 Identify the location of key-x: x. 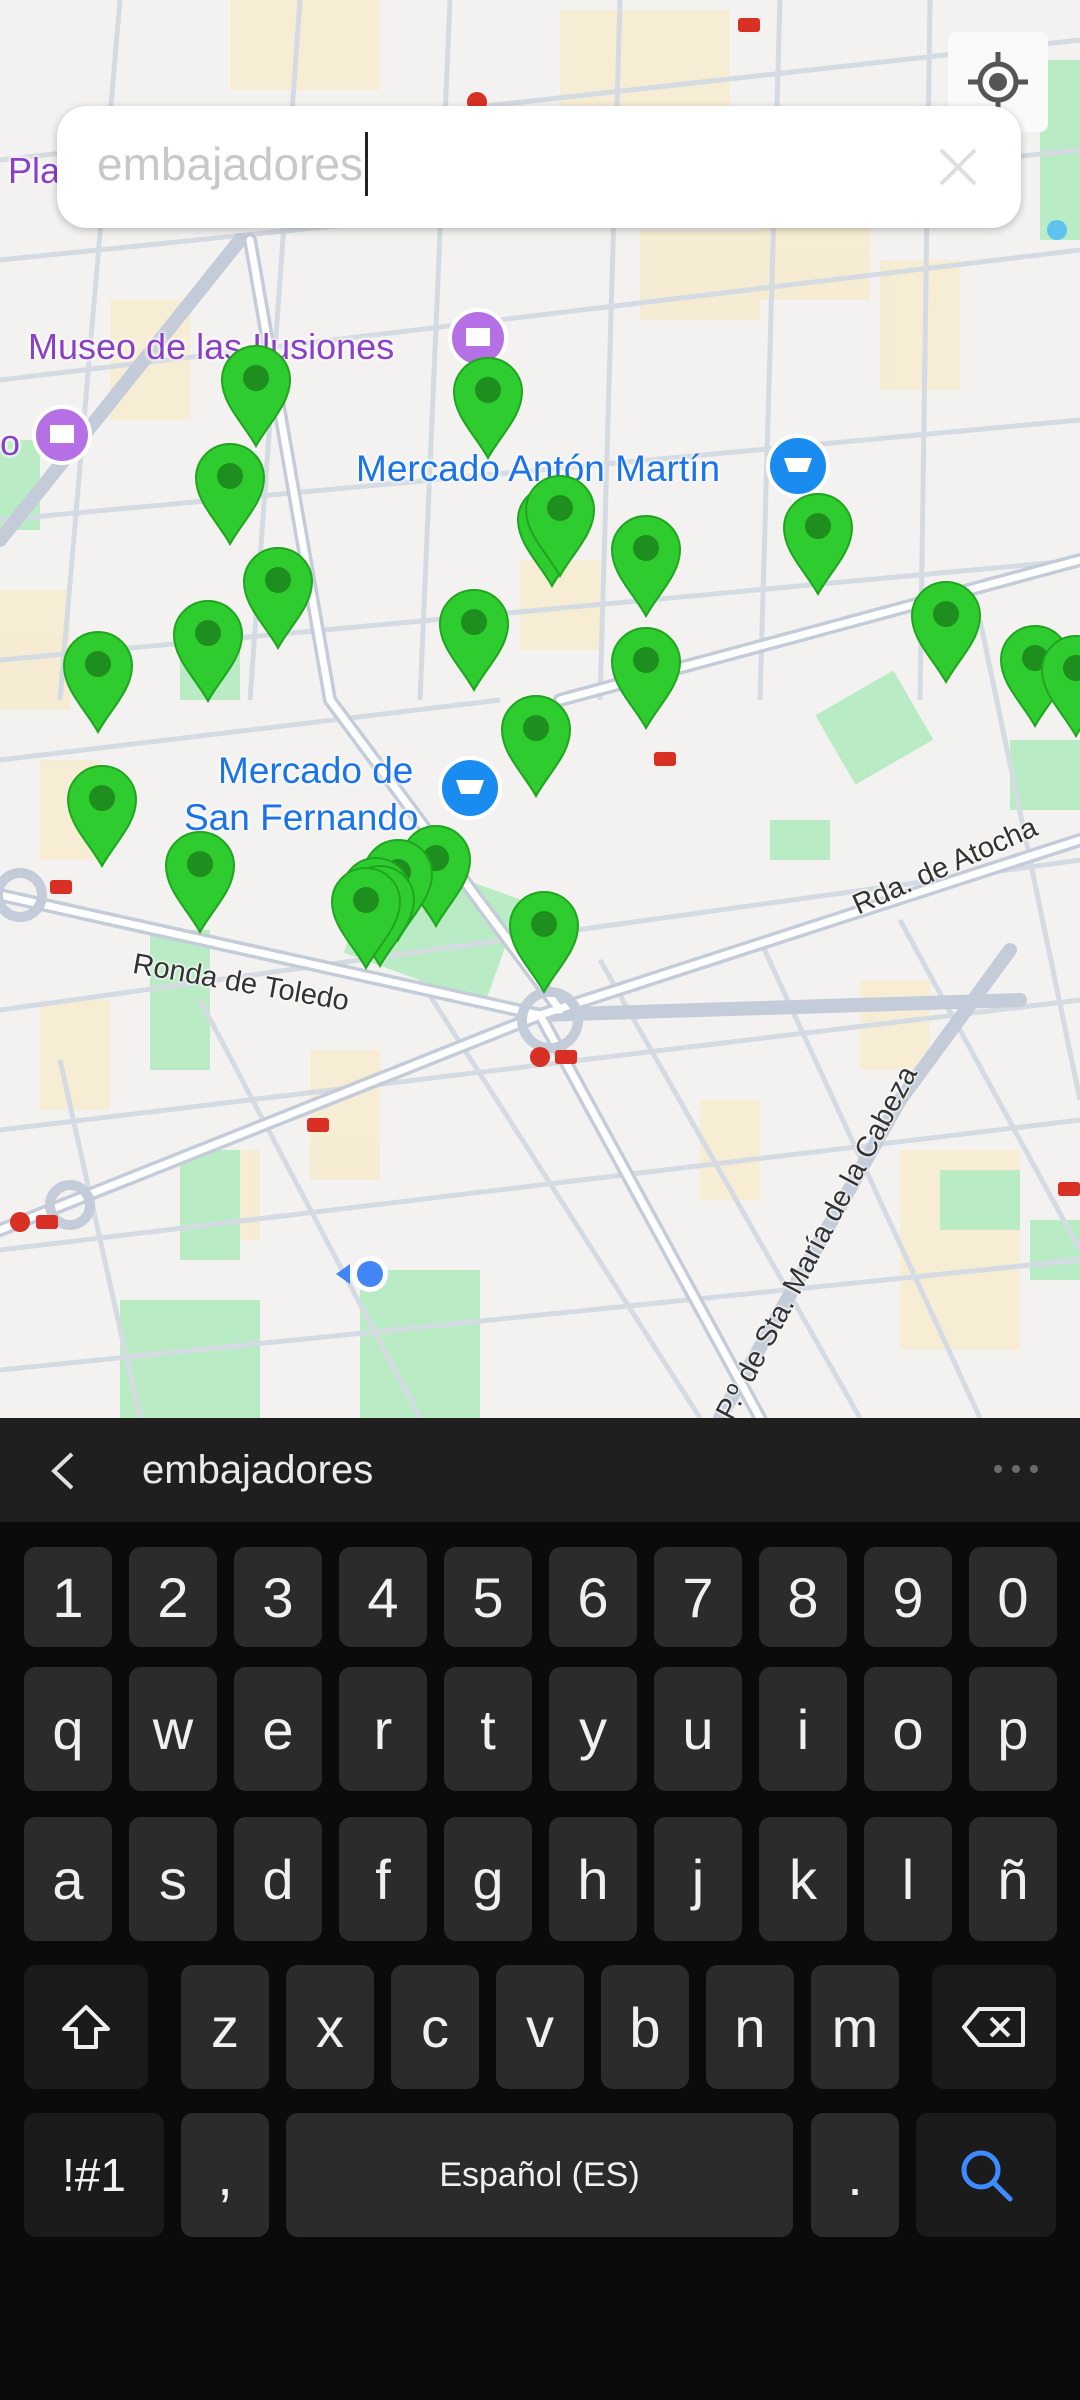
(330, 2027).